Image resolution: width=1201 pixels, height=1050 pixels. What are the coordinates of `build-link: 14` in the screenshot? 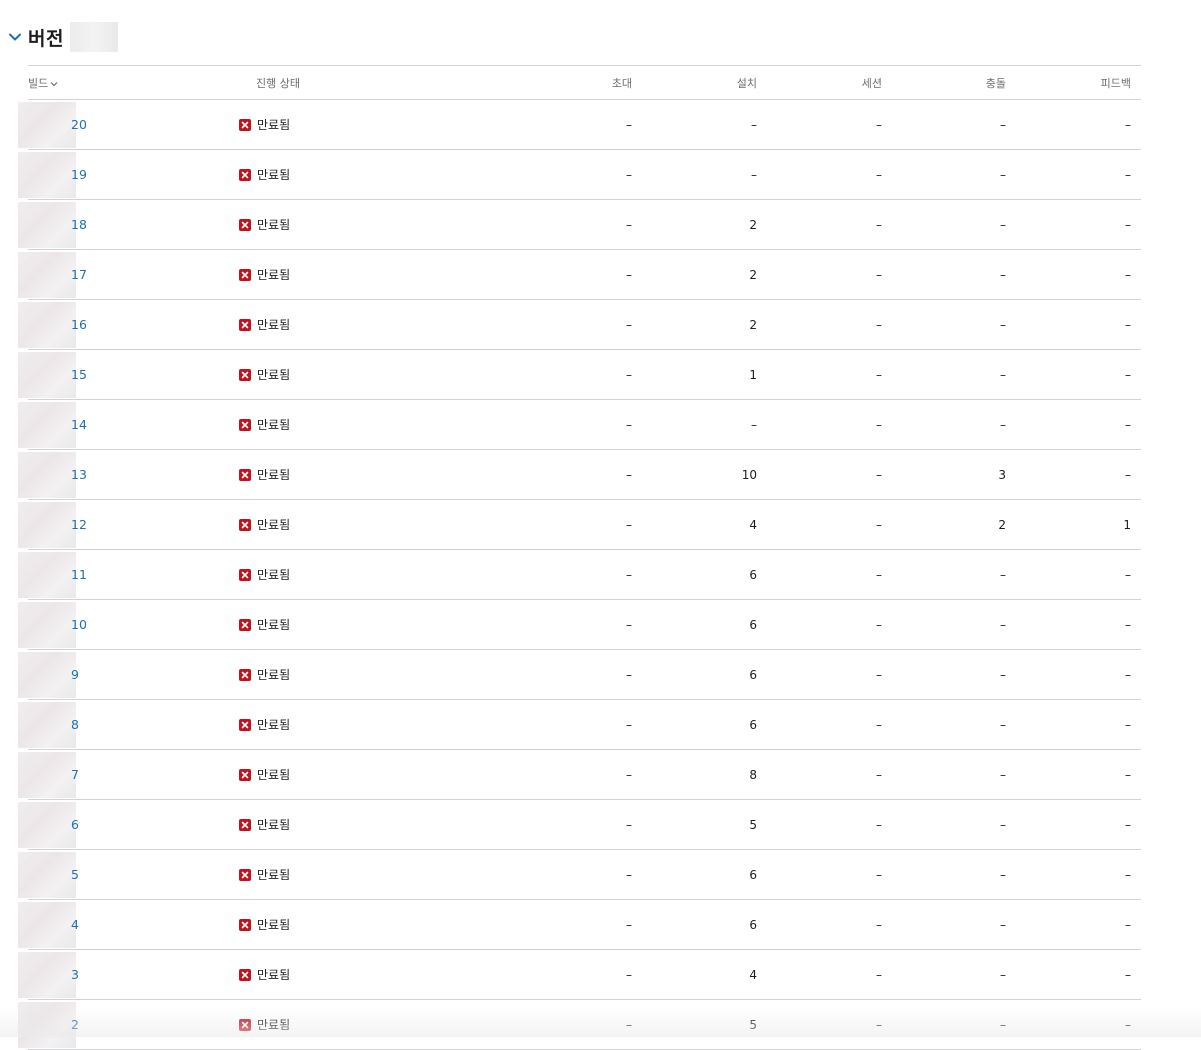 It's located at (79, 424).